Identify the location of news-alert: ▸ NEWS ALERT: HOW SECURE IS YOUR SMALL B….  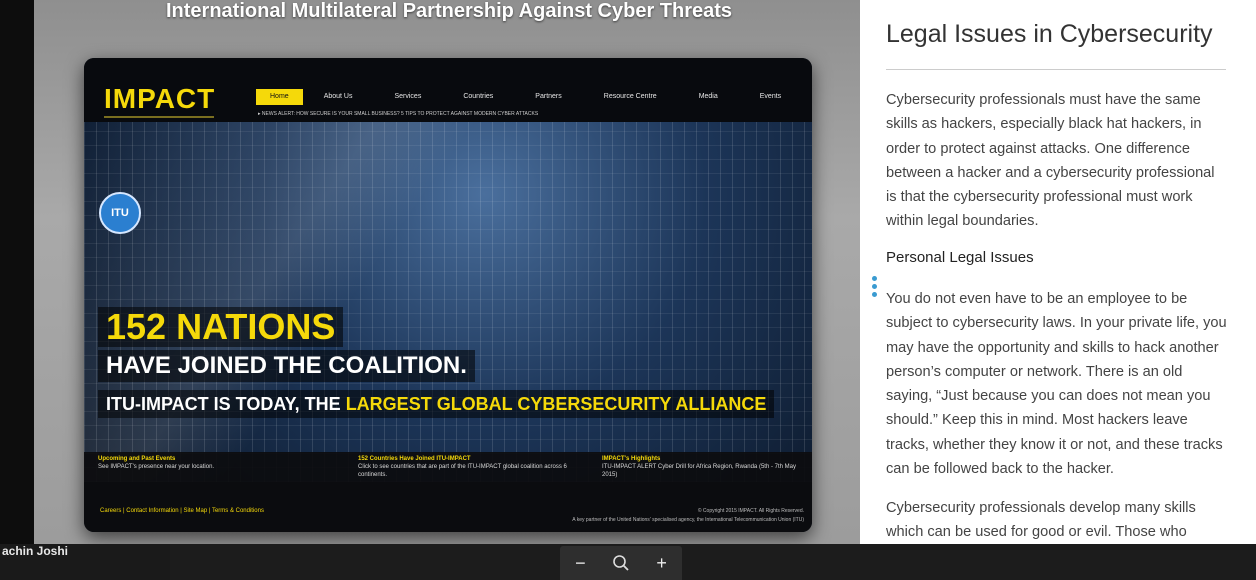
(398, 114).